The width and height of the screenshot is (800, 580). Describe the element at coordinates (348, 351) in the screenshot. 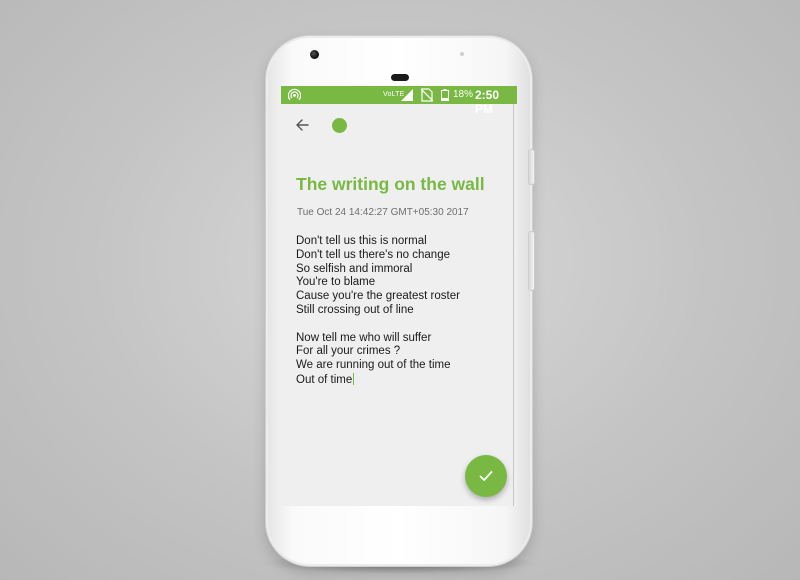

I see `note-line: For all your crimes ?` at that location.